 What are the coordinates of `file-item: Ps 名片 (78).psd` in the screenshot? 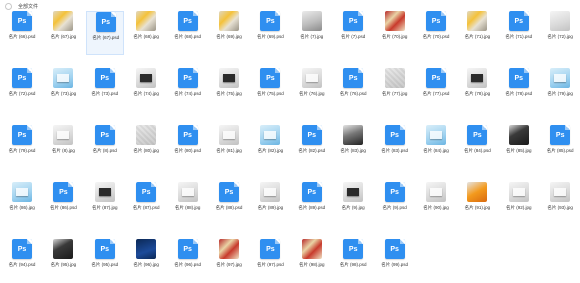 It's located at (519, 90).